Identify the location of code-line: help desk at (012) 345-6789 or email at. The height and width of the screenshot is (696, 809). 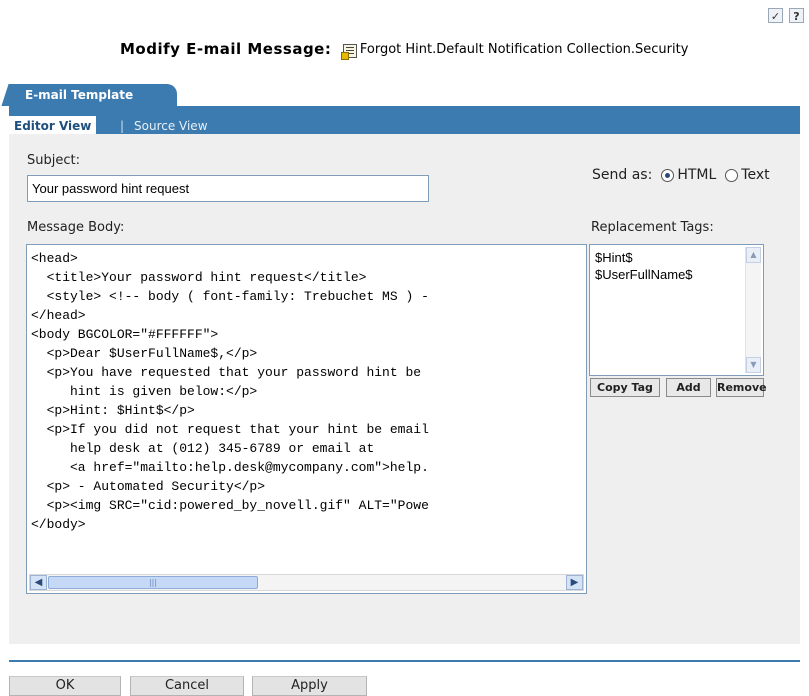
(203, 448).